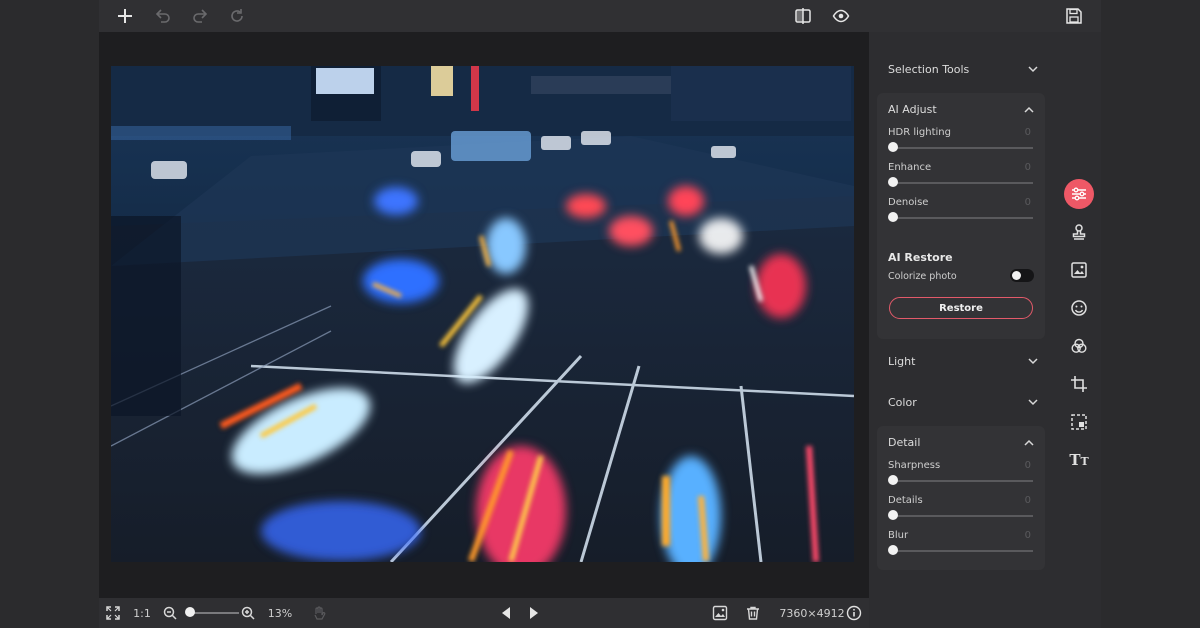  I want to click on adjust-sliders-icon, so click(1079, 194).